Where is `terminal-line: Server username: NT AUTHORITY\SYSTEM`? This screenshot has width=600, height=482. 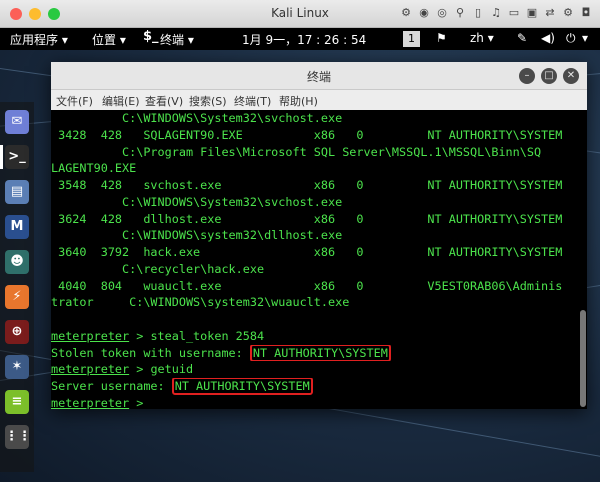
terminal-line: Server username: NT AUTHORITY\SYSTEM is located at coordinates (314, 386).